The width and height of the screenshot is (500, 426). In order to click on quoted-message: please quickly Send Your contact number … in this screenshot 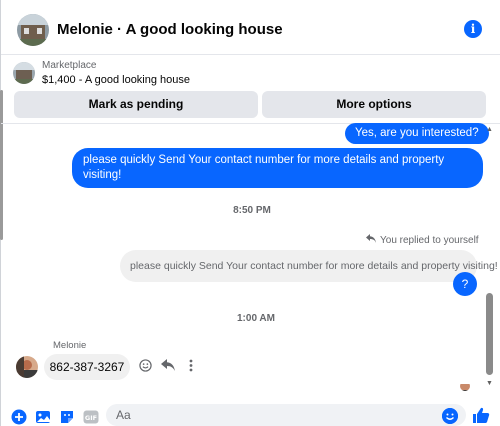, I will do `click(309, 266)`.